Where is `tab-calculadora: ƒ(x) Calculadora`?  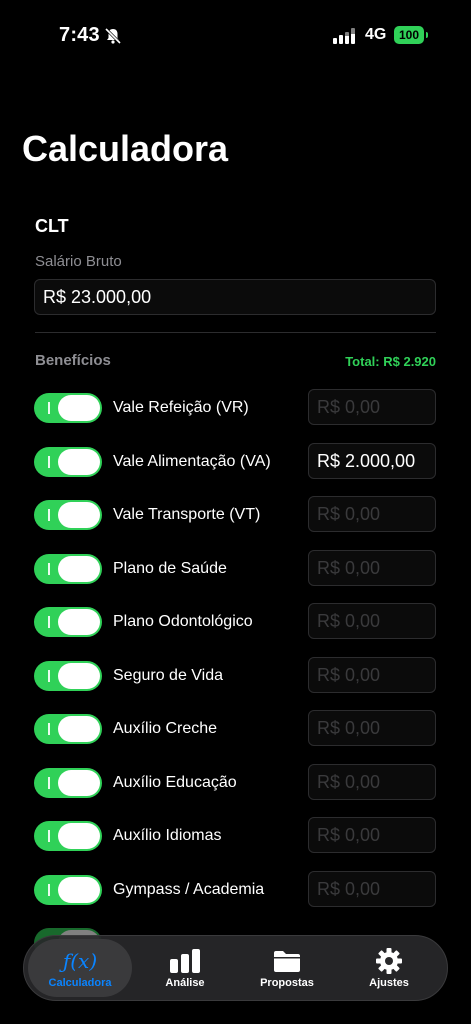
tab-calculadora: ƒ(x) Calculadora is located at coordinates (80, 968).